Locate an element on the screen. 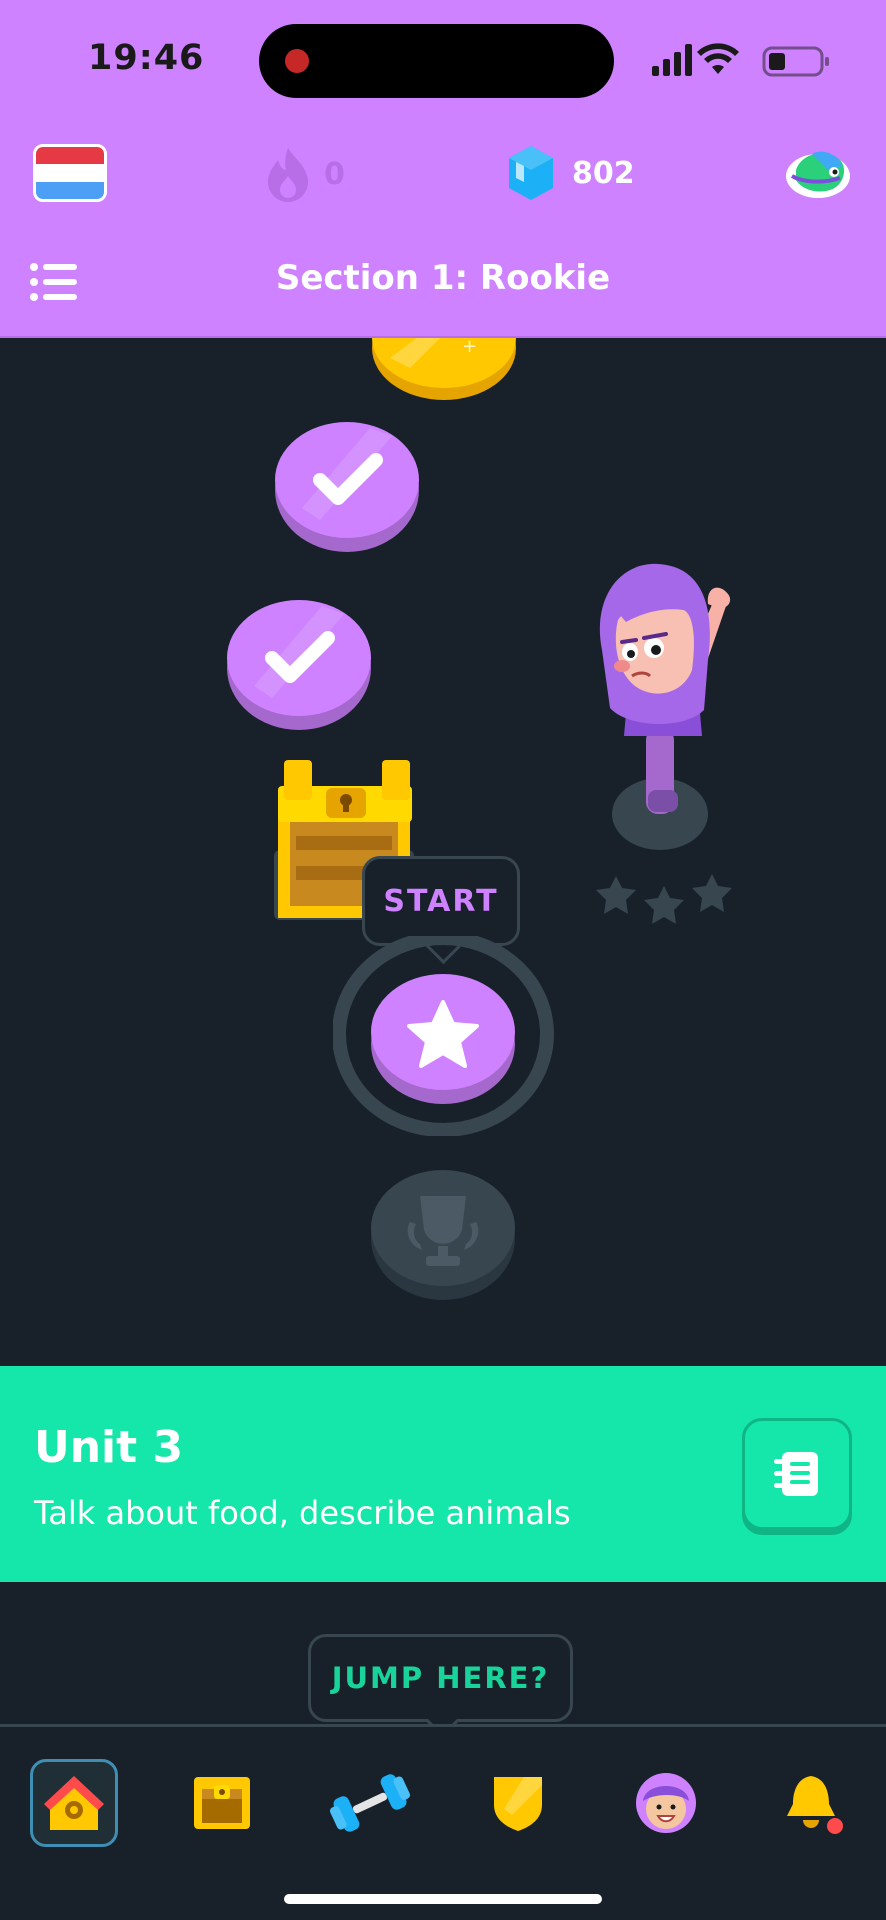 The height and width of the screenshot is (1920, 886). unit-subtitle: Talk about food, describe animals is located at coordinates (302, 1513).